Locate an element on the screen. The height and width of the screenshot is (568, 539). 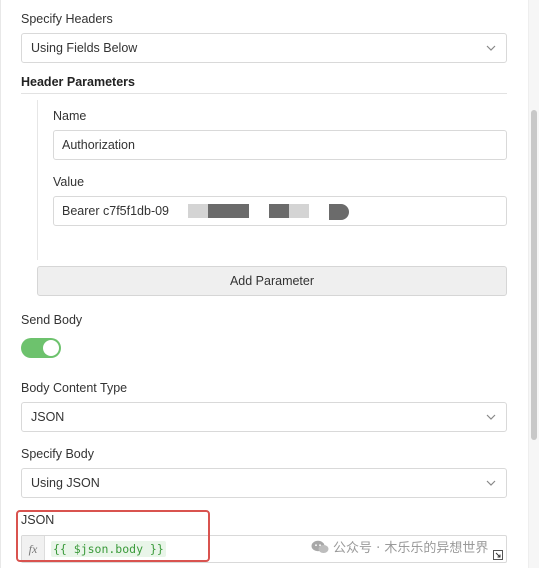
specify-body-value: Using JSON is located at coordinates (65, 483).